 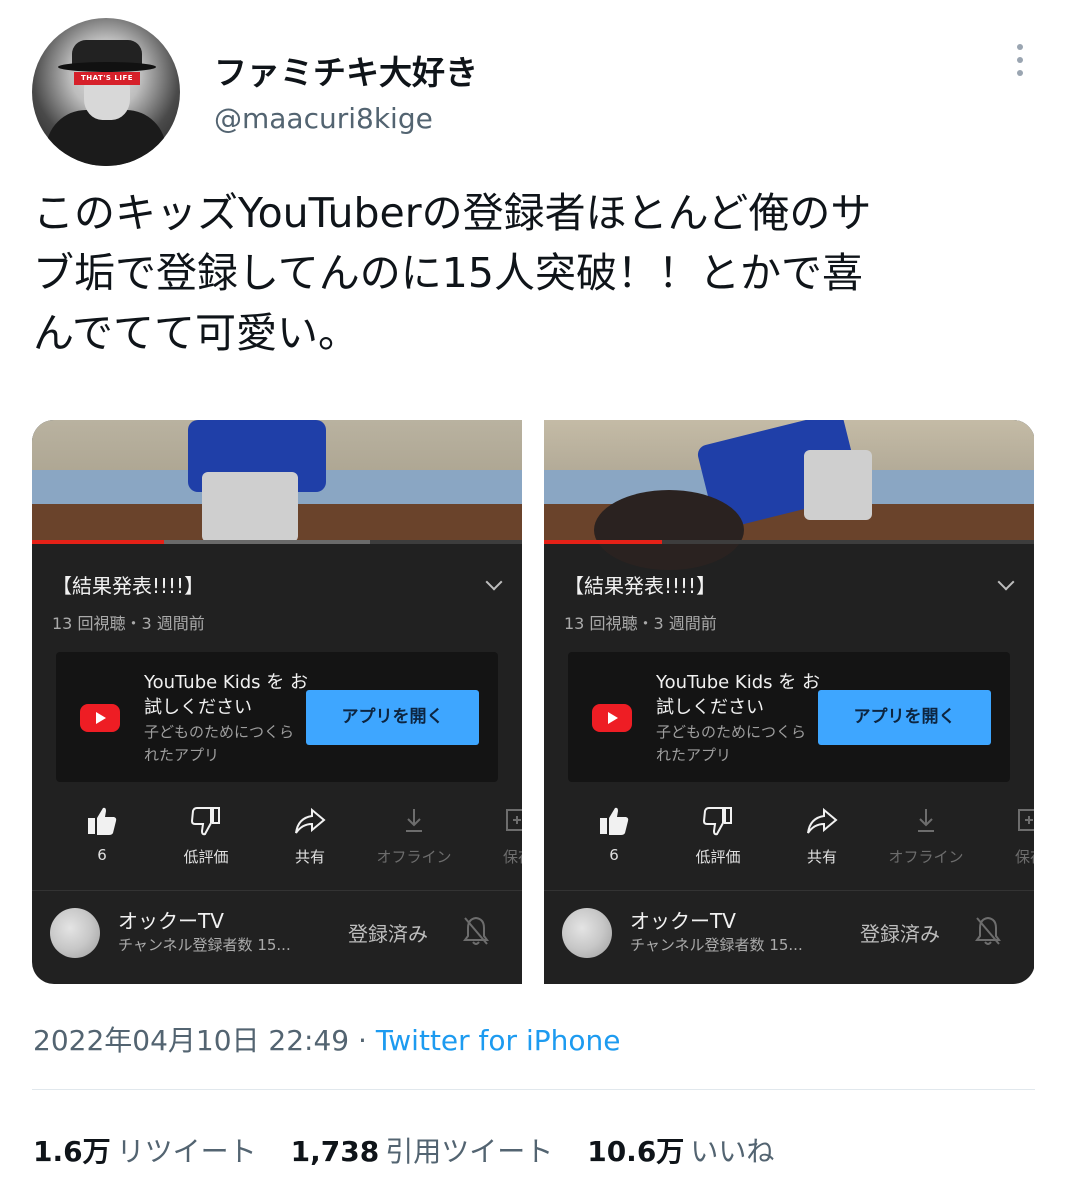 I want to click on kid-head, so click(x=669, y=530).